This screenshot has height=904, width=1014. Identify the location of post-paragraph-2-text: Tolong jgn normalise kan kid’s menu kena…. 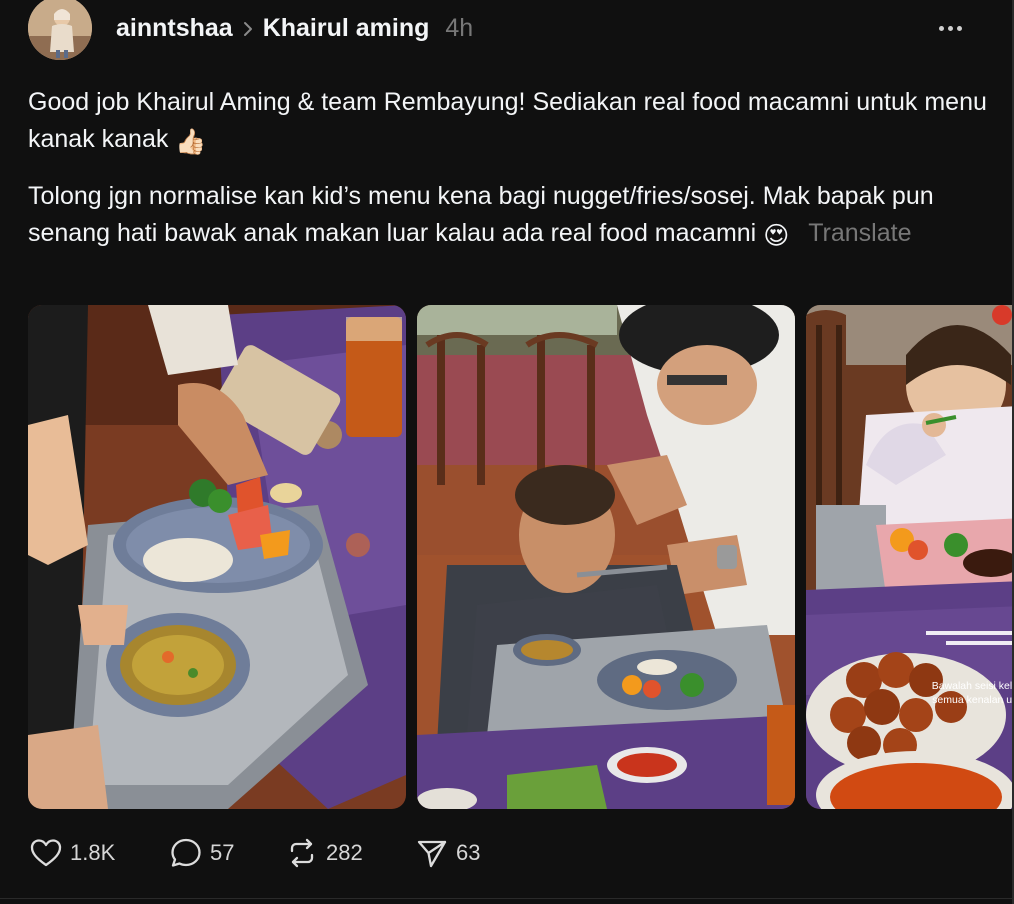
(481, 214).